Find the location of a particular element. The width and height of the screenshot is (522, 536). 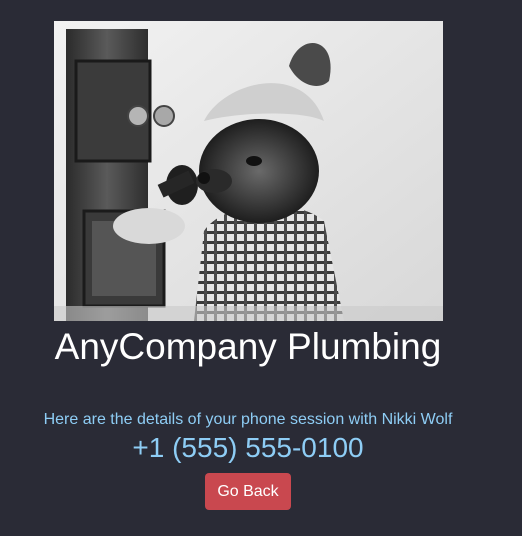

go-back-button: Go Back is located at coordinates (248, 491).